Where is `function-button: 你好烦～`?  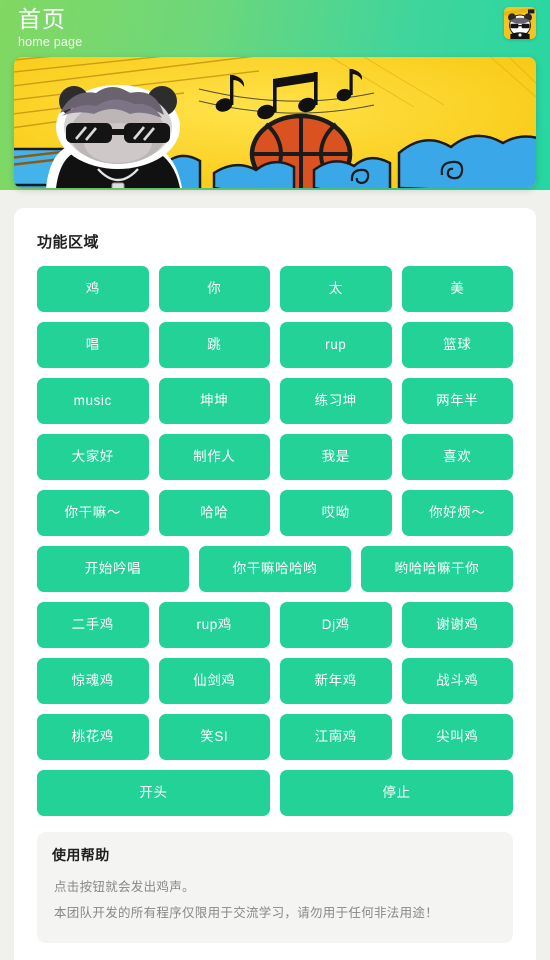
function-button: 你好烦～ is located at coordinates (457, 513).